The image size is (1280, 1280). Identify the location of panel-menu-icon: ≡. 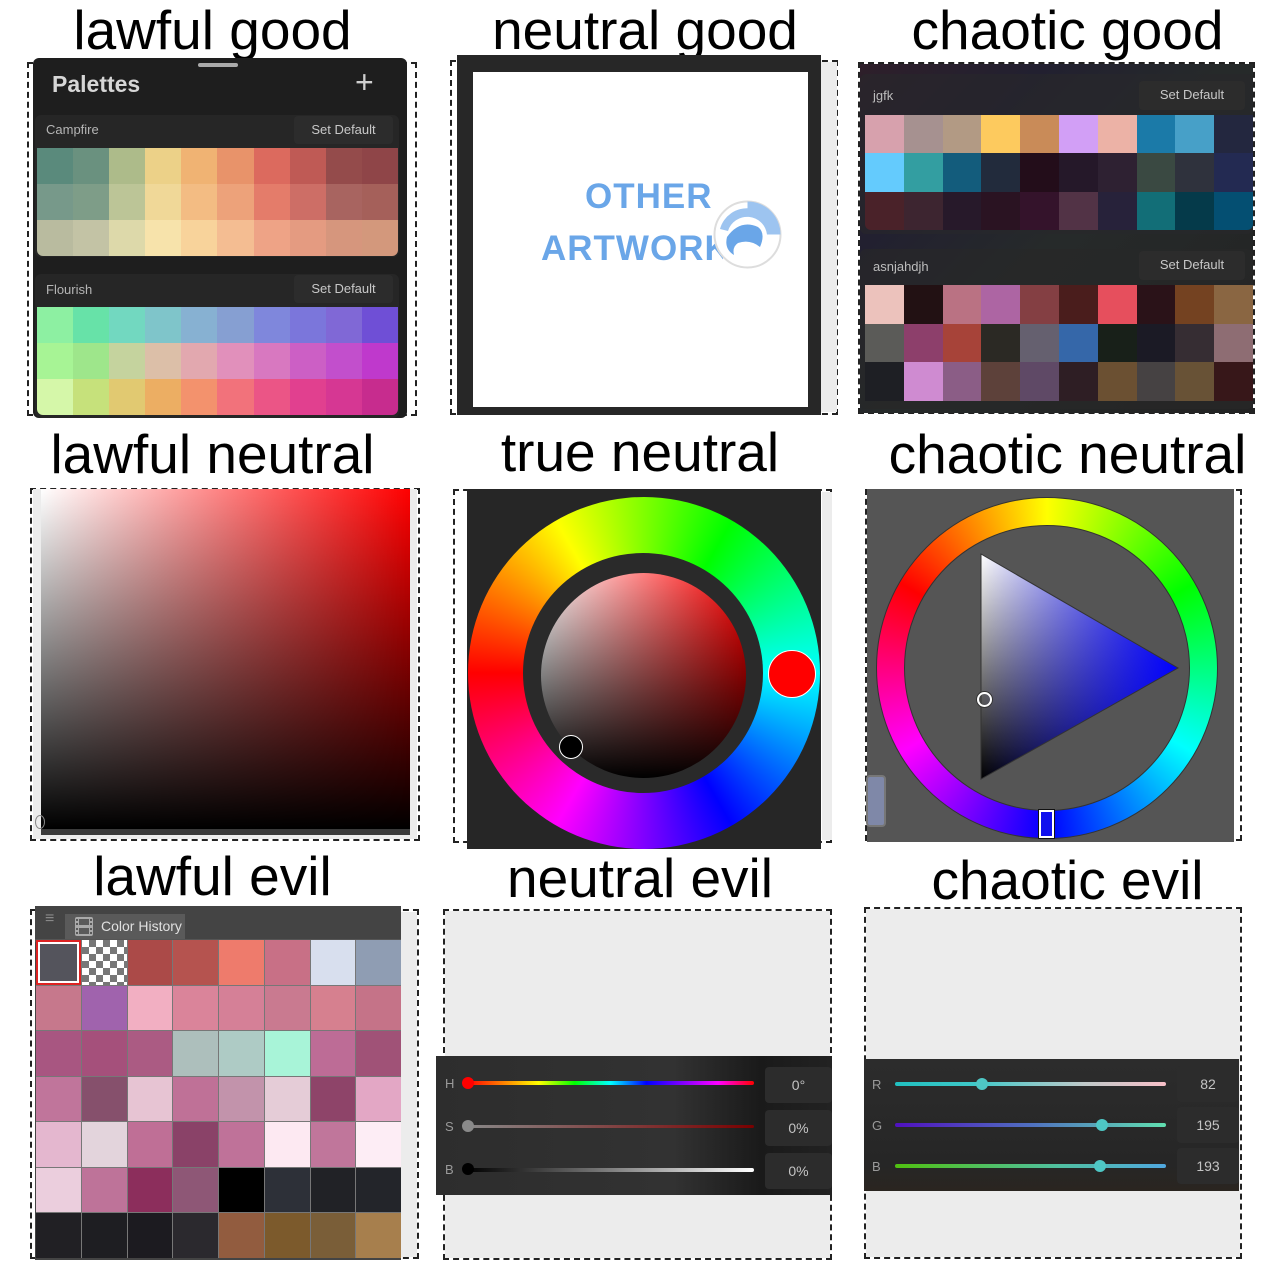
(49, 919).